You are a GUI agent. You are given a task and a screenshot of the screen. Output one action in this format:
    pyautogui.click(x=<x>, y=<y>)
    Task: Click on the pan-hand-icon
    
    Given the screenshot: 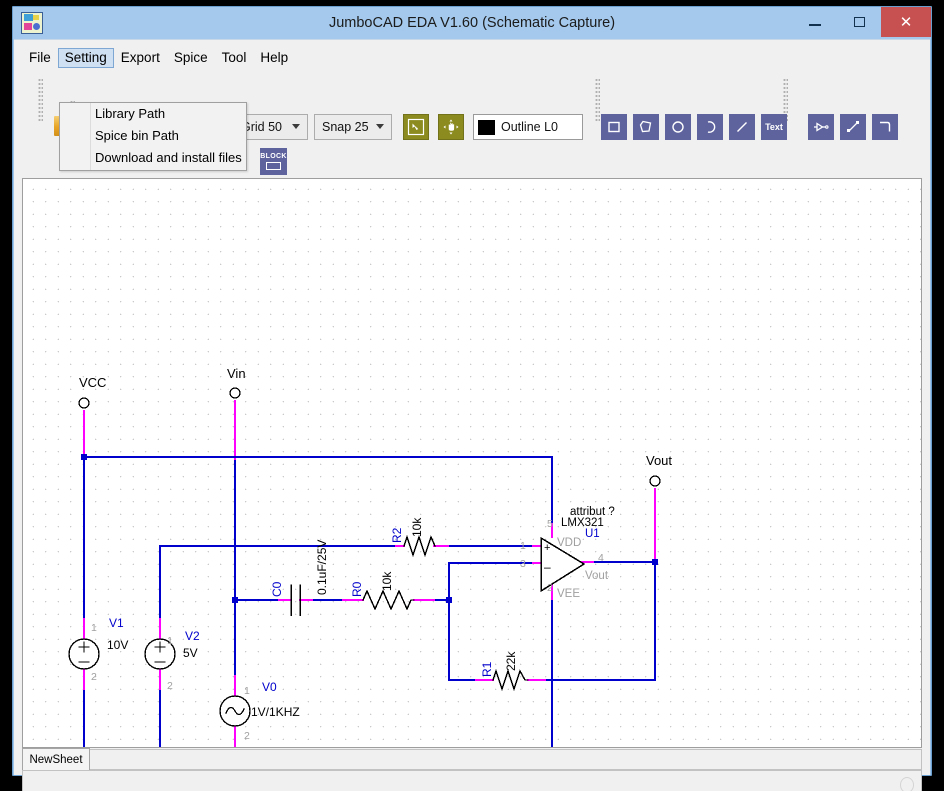 What is the action you would take?
    pyautogui.click(x=451, y=127)
    